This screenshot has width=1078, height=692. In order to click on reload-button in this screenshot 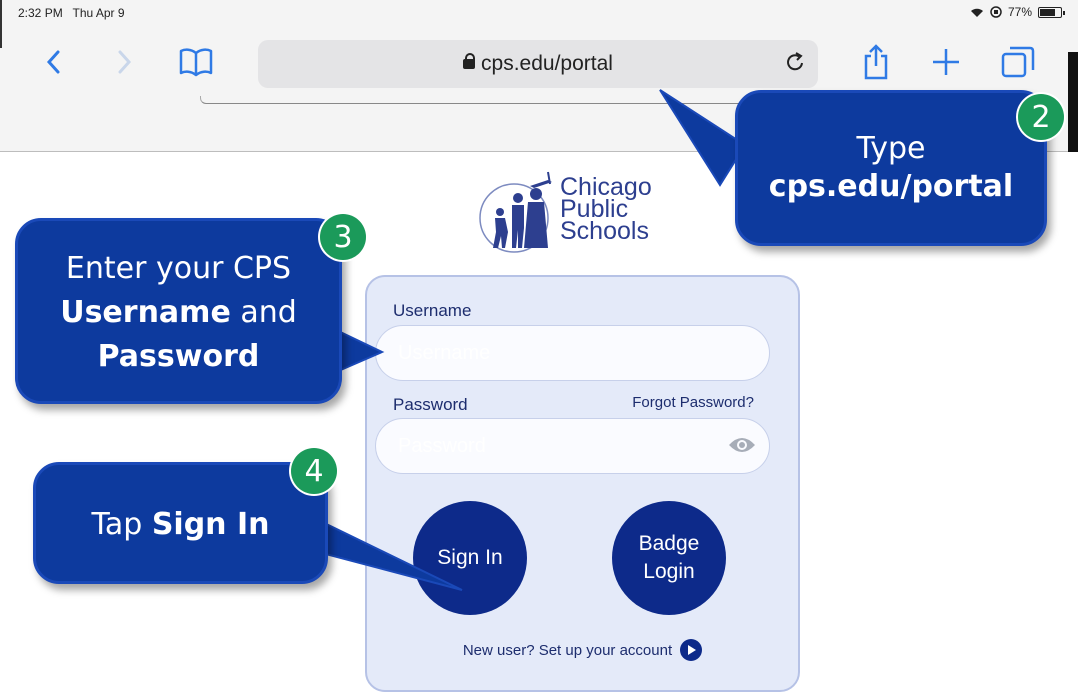, I will do `click(795, 64)`.